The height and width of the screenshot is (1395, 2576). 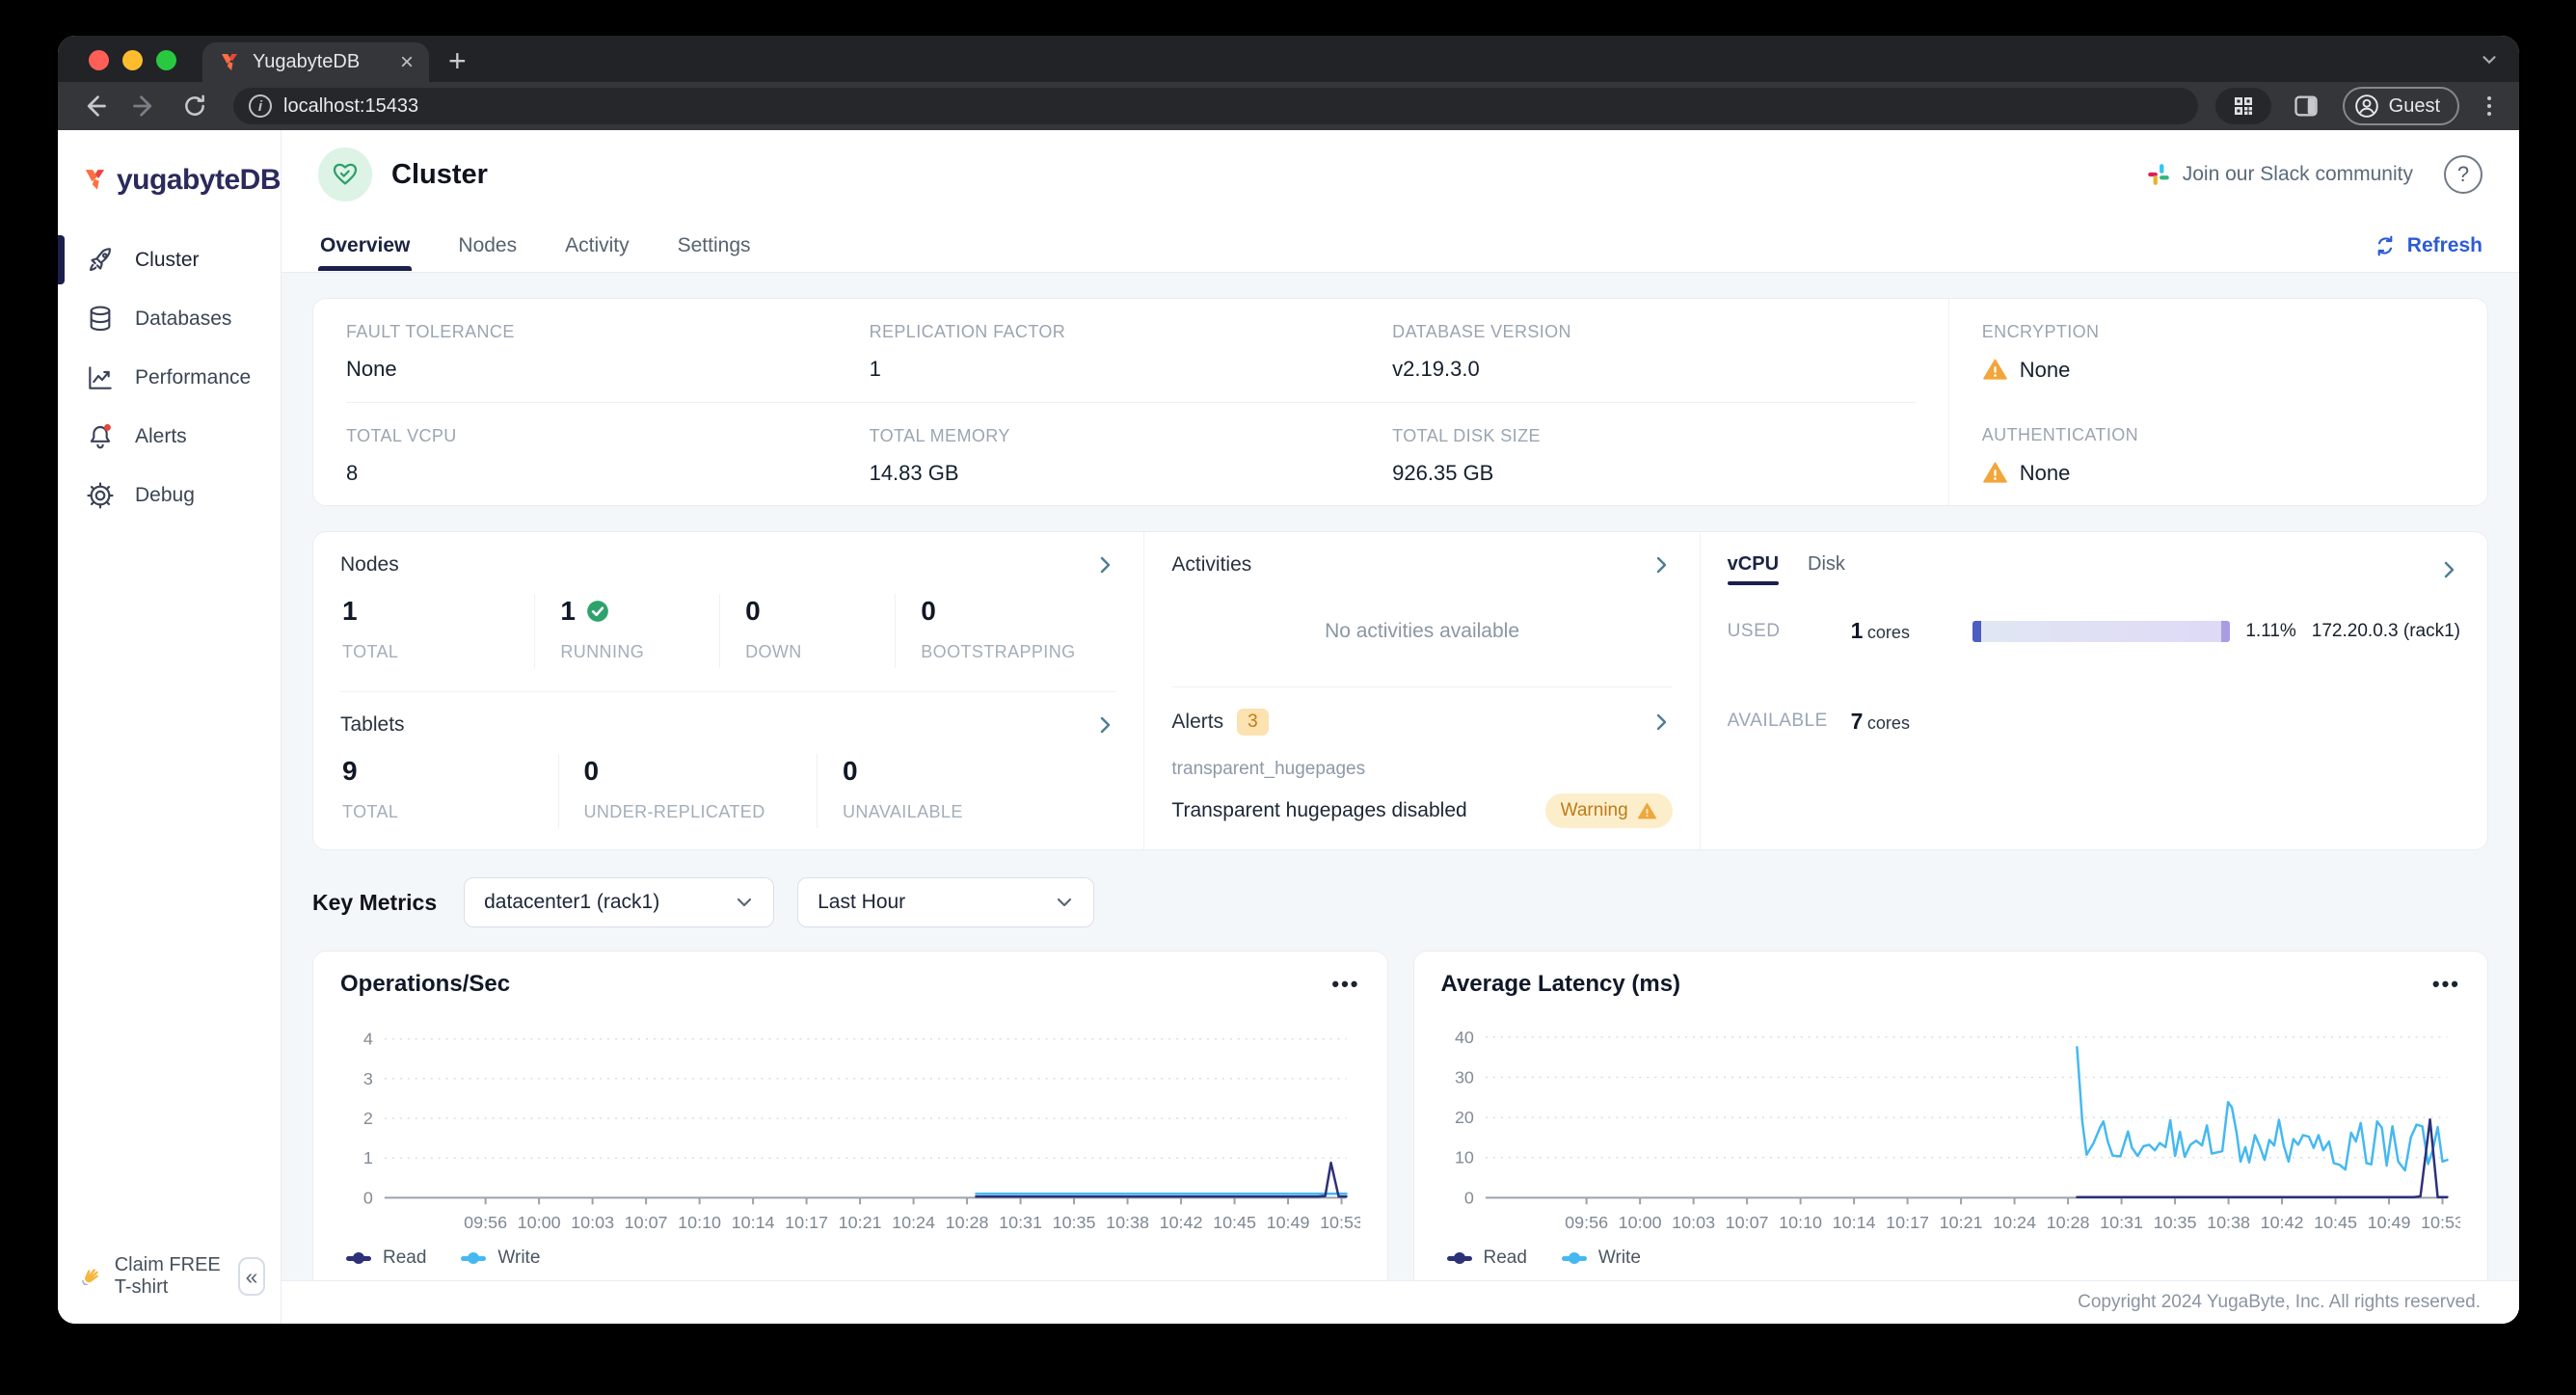 What do you see at coordinates (169, 377) in the screenshot?
I see `sidebar-item-performance: Performance` at bounding box center [169, 377].